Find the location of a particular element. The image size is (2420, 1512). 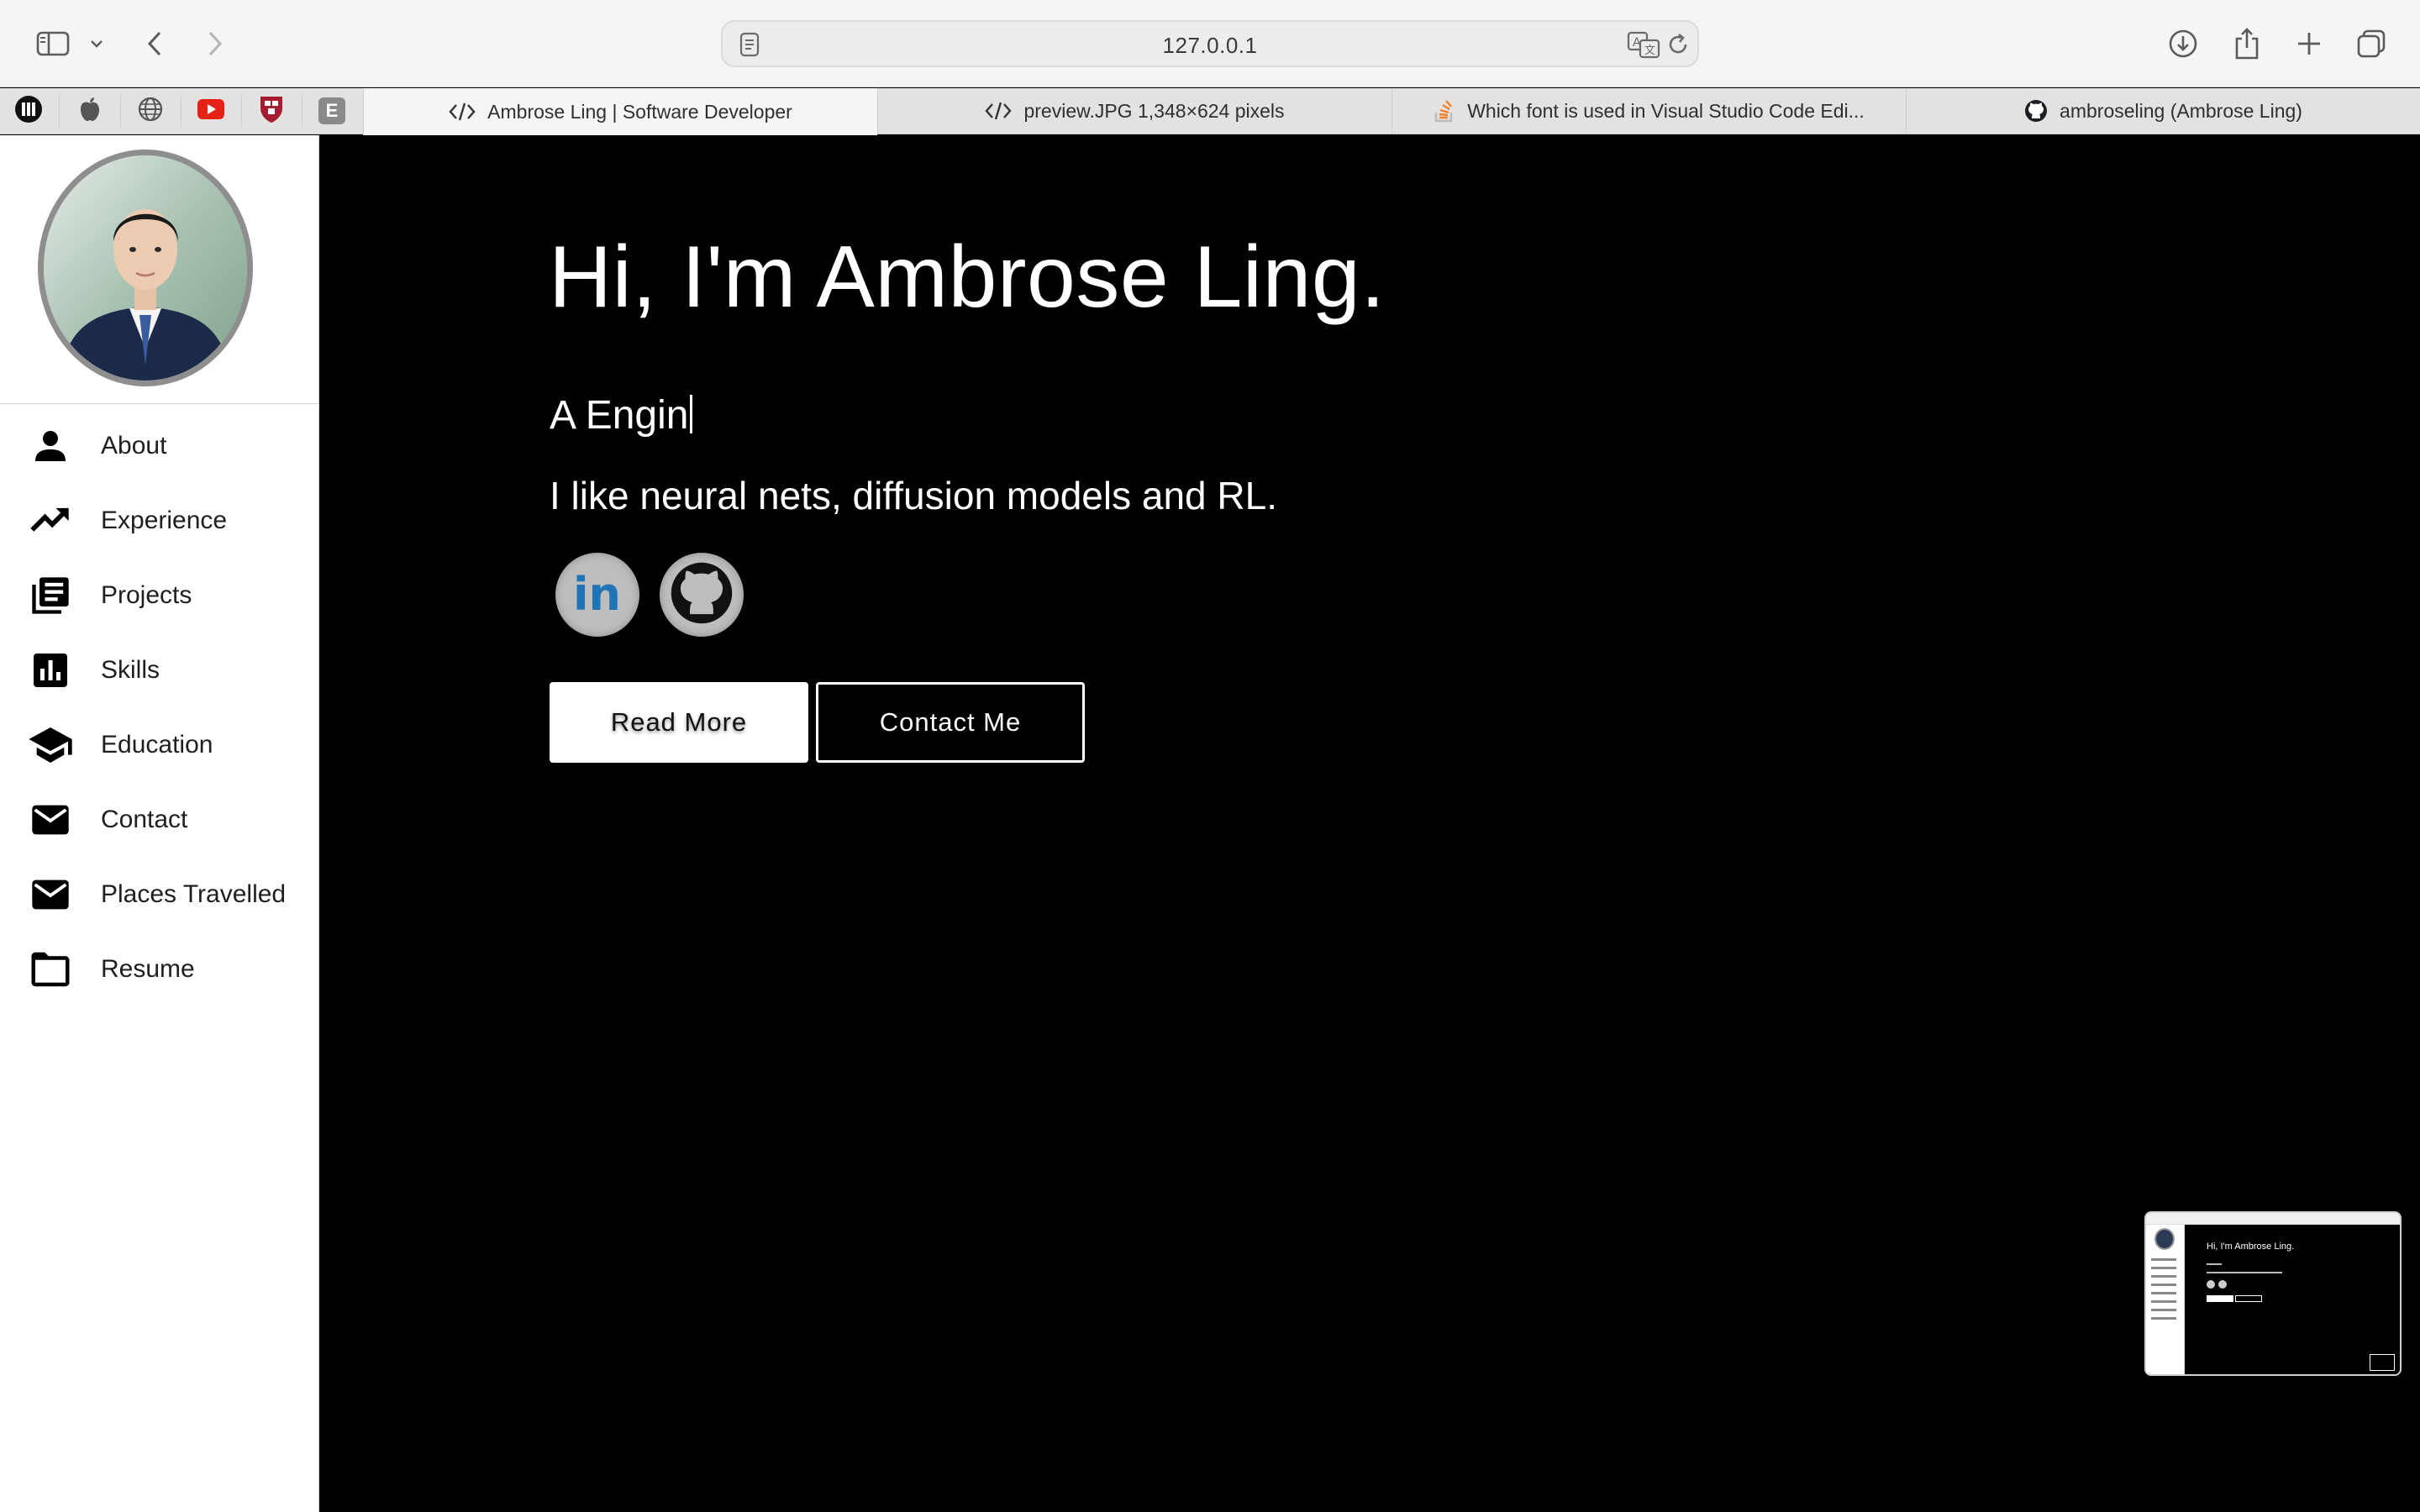

browser-toolbar: 127.0.0.1 A文 is located at coordinates (1210, 43).